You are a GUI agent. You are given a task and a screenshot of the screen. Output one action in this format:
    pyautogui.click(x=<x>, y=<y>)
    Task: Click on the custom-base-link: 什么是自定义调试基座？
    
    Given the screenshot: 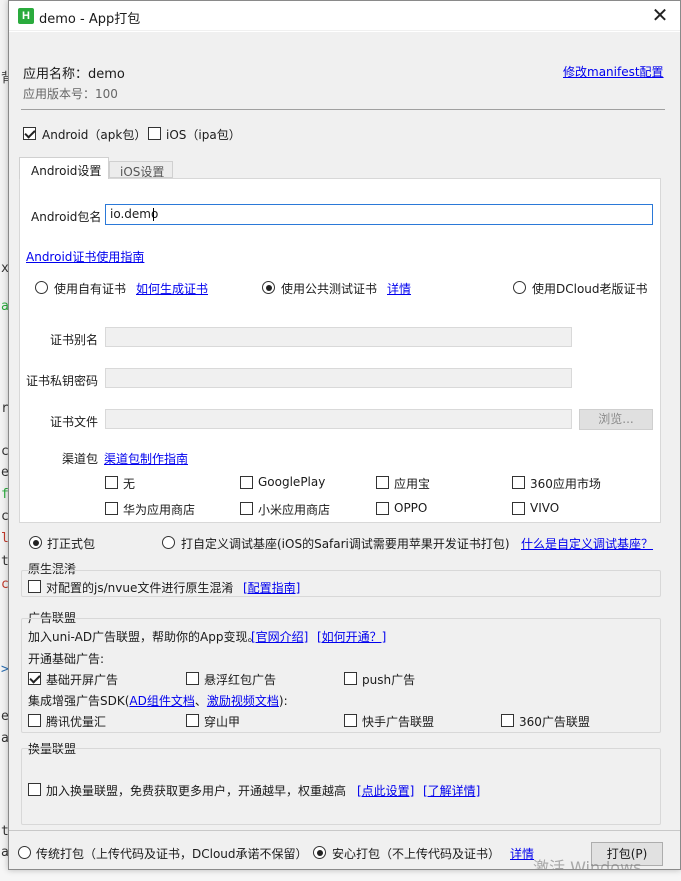 What is the action you would take?
    pyautogui.click(x=587, y=543)
    